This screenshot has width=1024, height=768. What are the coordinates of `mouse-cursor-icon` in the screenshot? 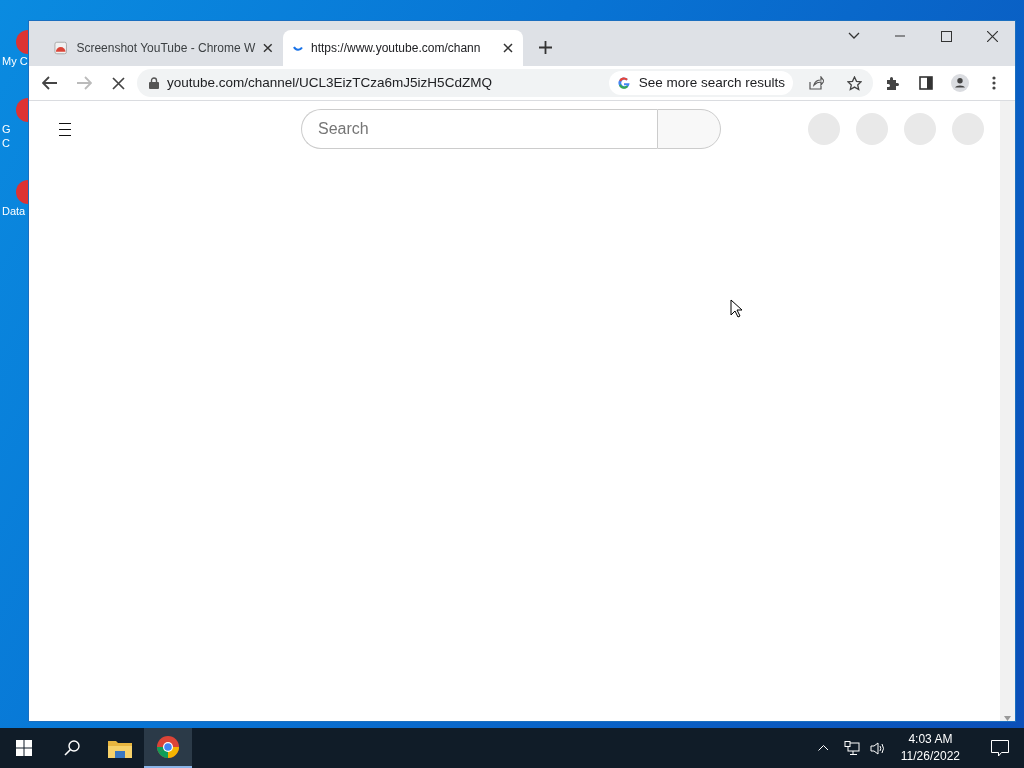 It's located at (736, 308).